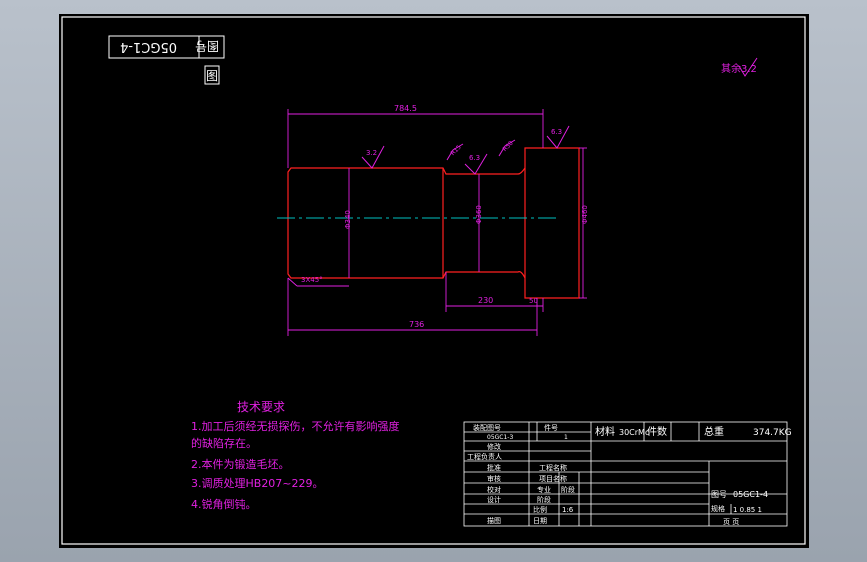 This screenshot has height=562, width=867. Describe the element at coordinates (405, 108) in the screenshot. I see `dim-784: 784.5` at that location.